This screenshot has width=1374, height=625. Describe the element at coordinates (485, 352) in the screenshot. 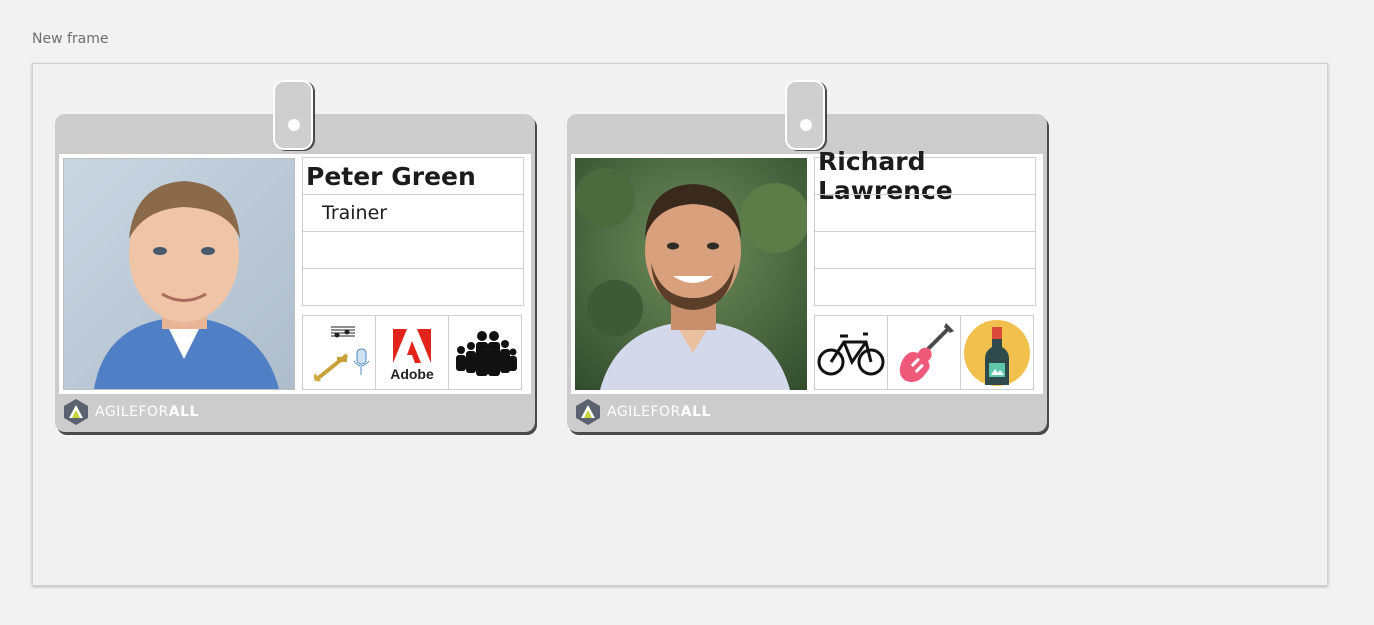

I see `family-icon` at that location.